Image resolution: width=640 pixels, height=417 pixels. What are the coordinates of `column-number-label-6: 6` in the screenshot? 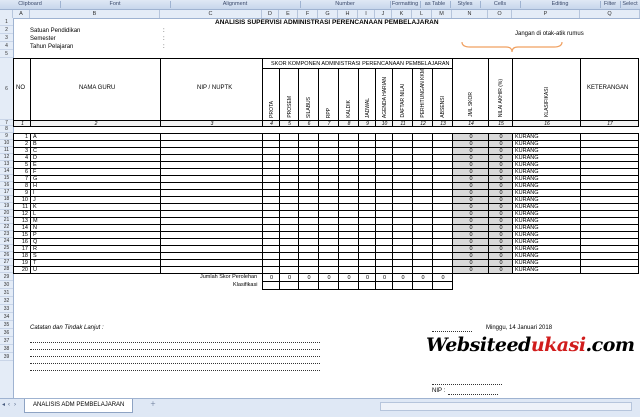 It's located at (309, 124).